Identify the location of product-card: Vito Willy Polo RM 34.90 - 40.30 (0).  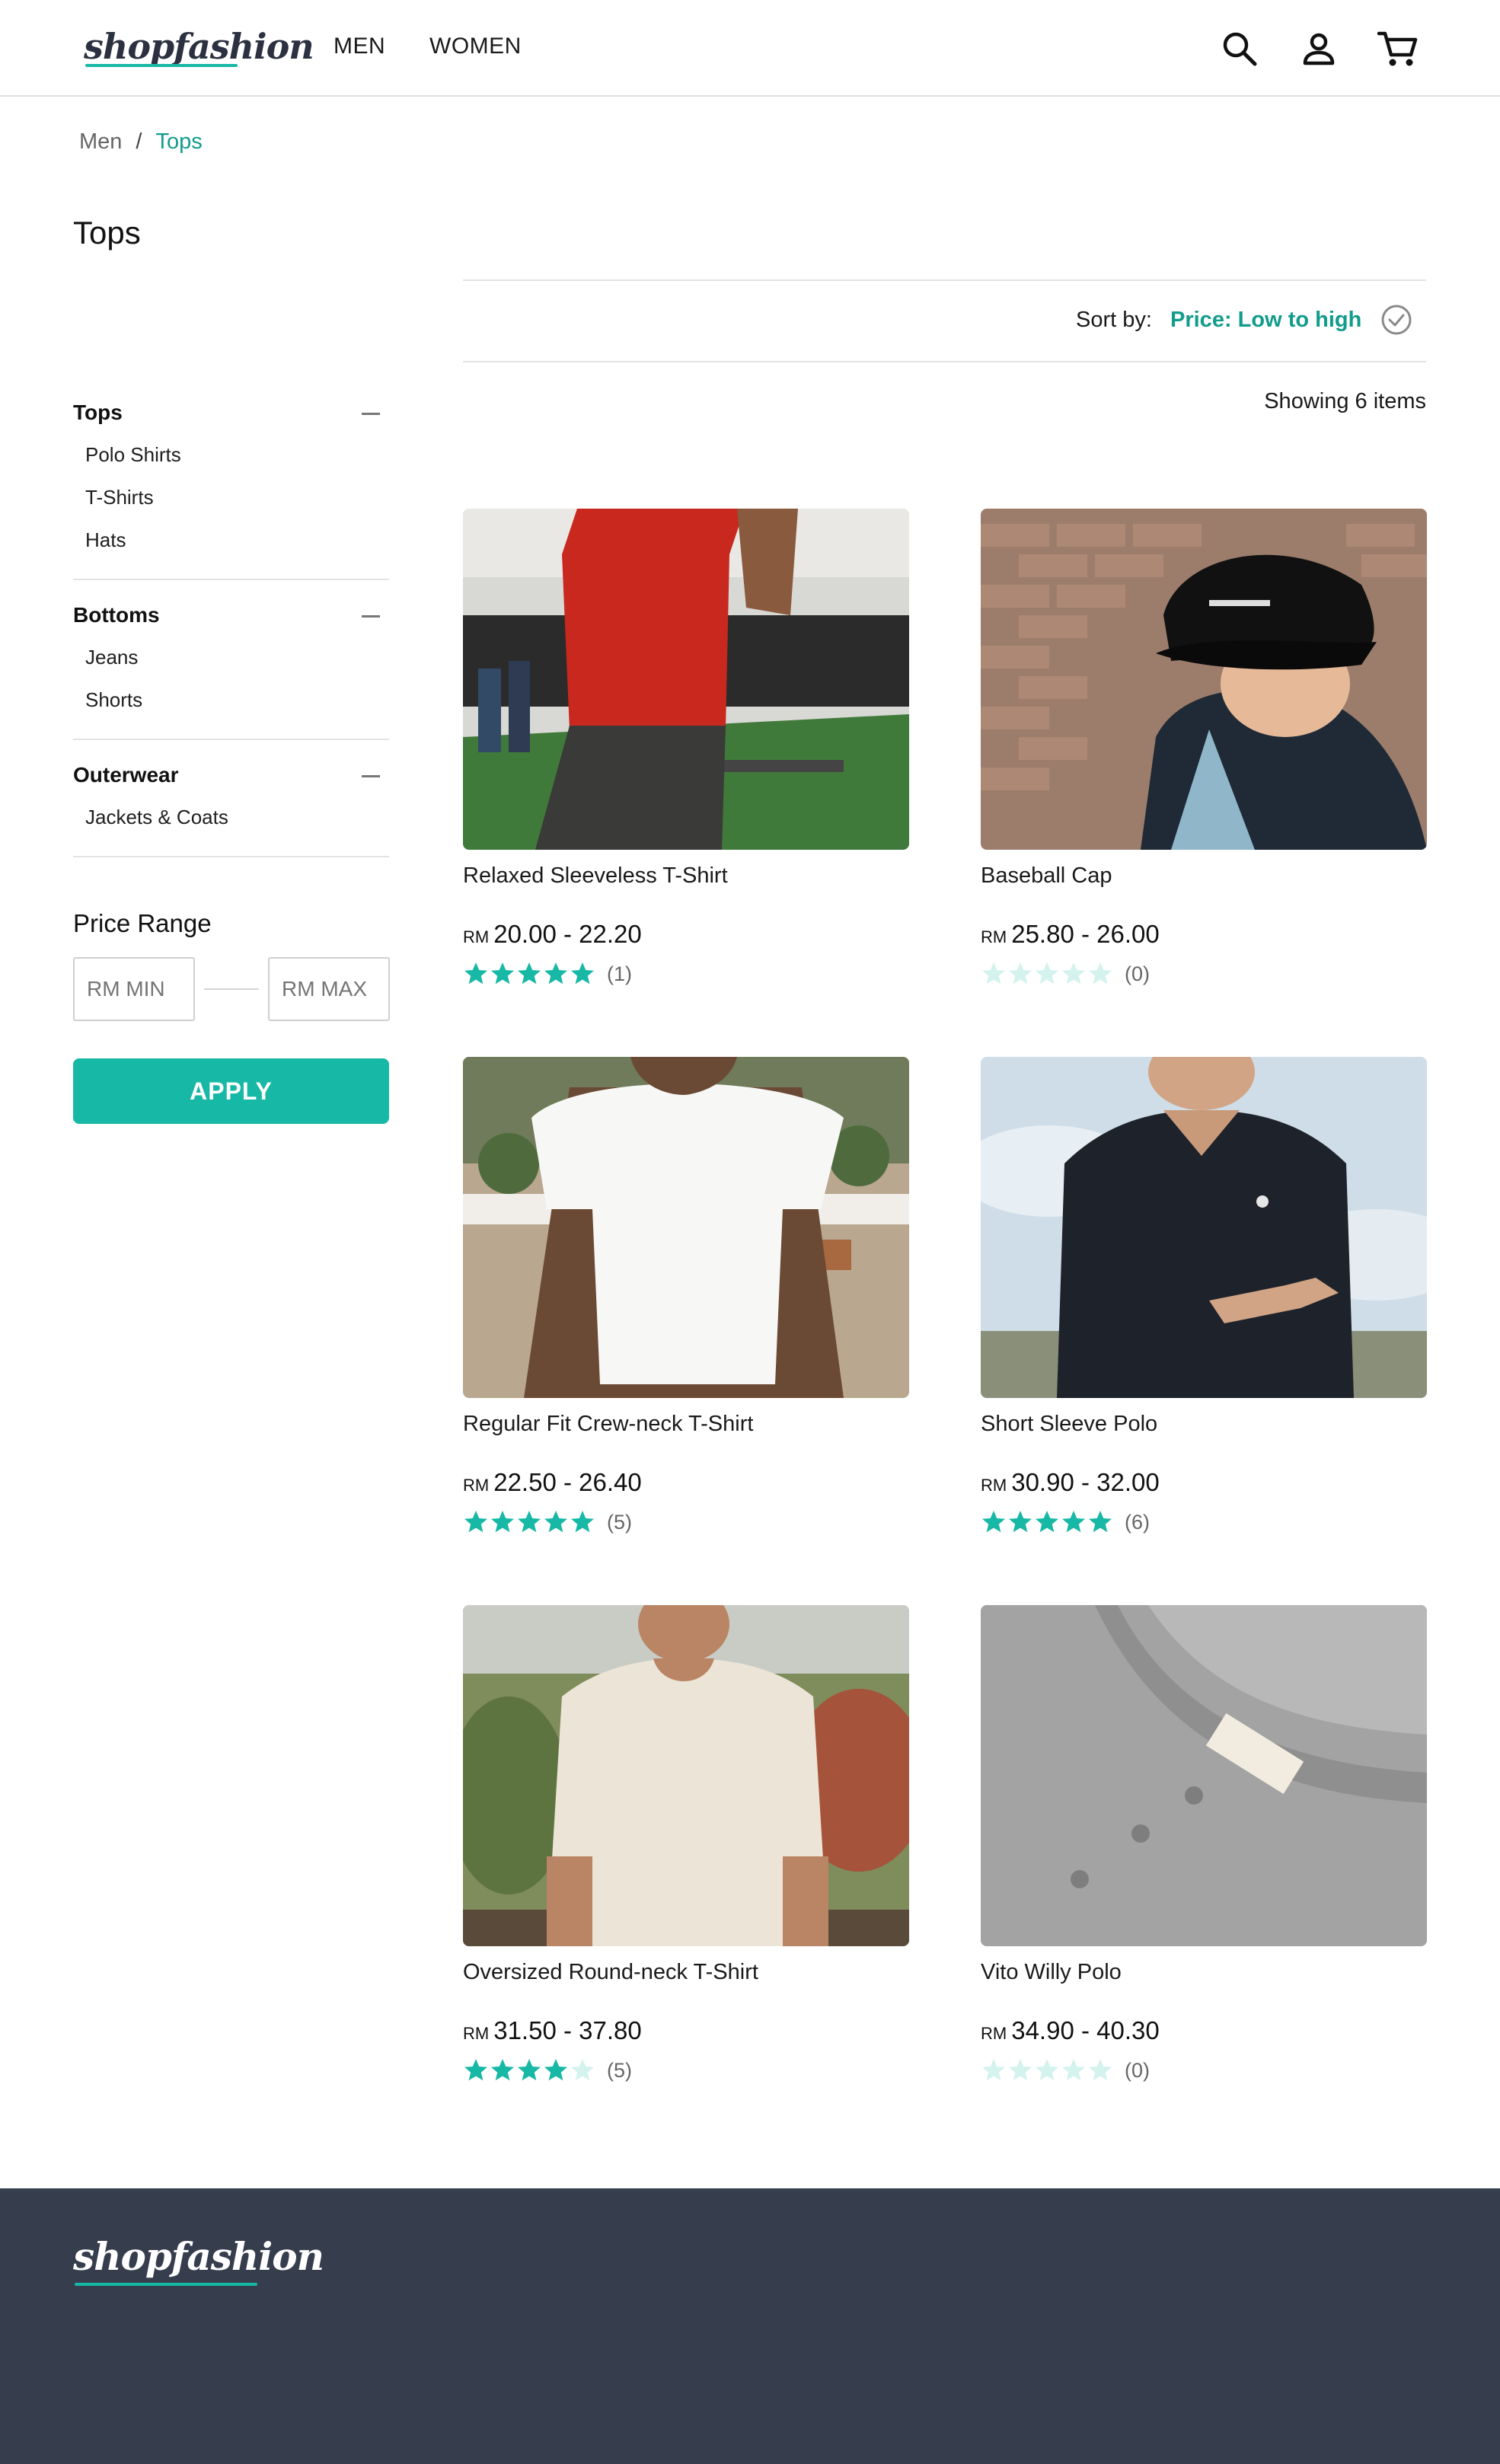
(1204, 1864).